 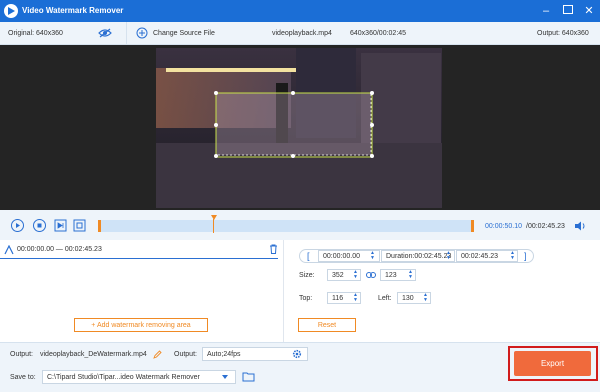 What do you see at coordinates (552, 363) in the screenshot?
I see `export-button: Export` at bounding box center [552, 363].